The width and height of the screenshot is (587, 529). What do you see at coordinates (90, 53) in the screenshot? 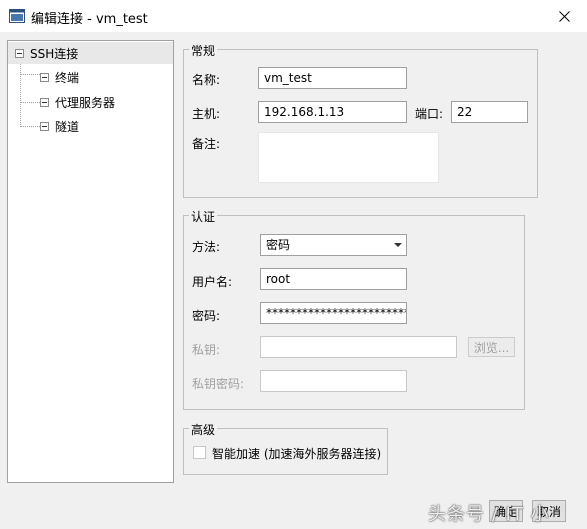
I see `tree-item-ssh: SSH连接` at bounding box center [90, 53].